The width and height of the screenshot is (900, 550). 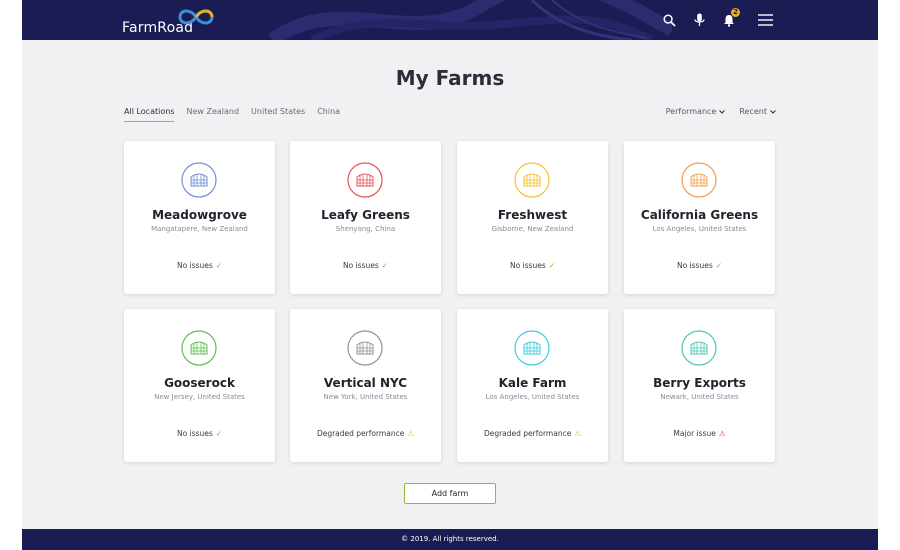 I want to click on farm-name: Freshwest, so click(x=532, y=215).